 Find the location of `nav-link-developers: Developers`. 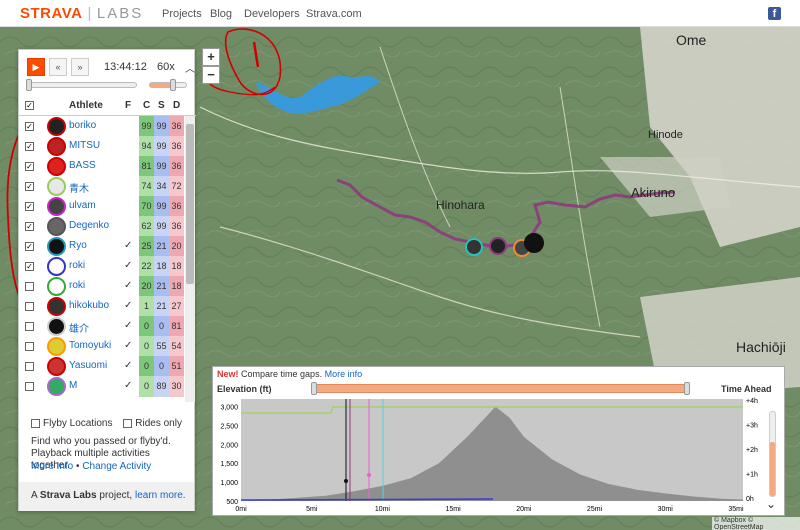

nav-link-developers: Developers is located at coordinates (272, 14).